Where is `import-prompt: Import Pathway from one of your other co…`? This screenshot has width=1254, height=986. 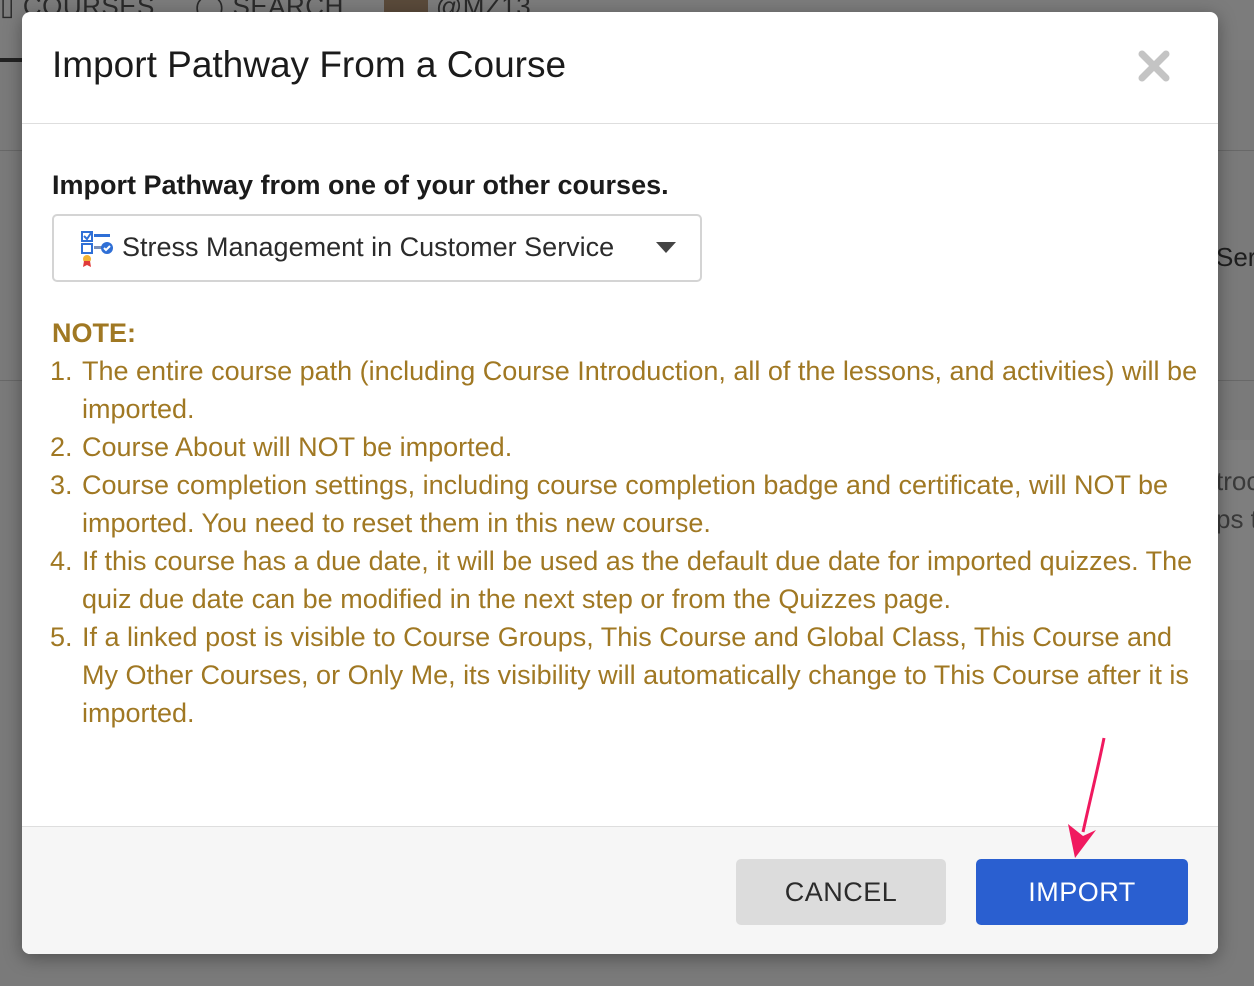 import-prompt: Import Pathway from one of your other co… is located at coordinates (360, 185).